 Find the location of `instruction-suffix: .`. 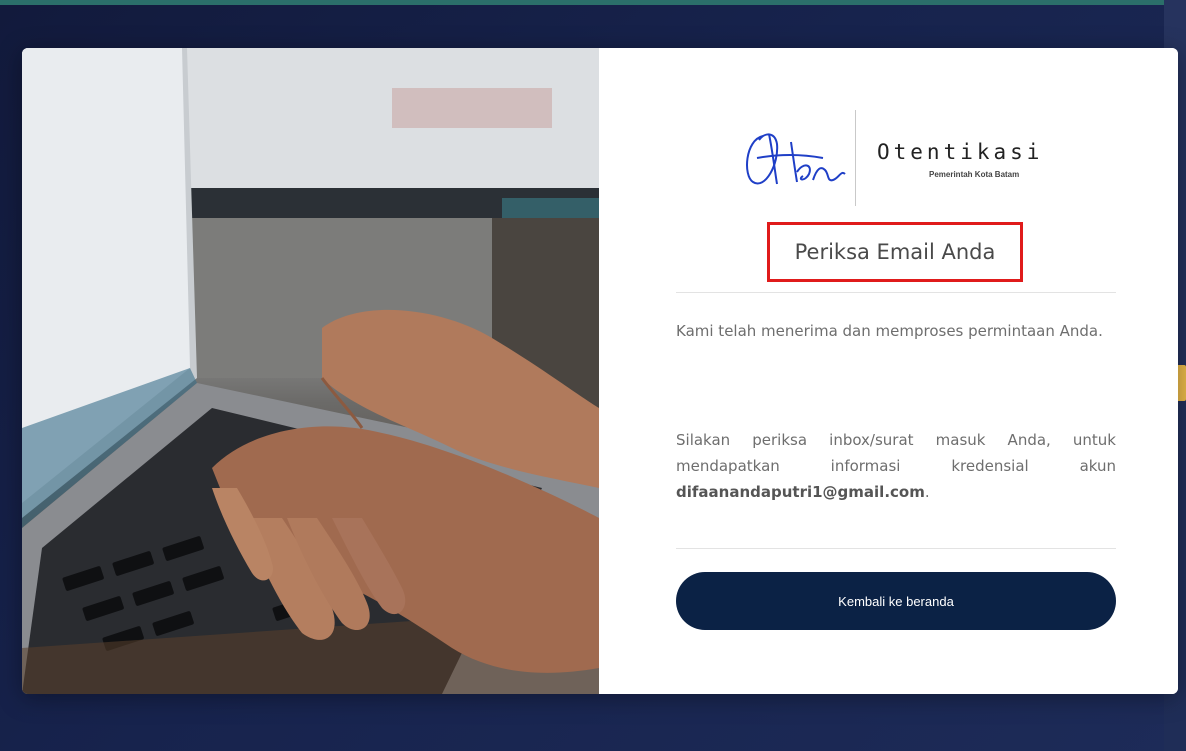

instruction-suffix: . is located at coordinates (927, 492).